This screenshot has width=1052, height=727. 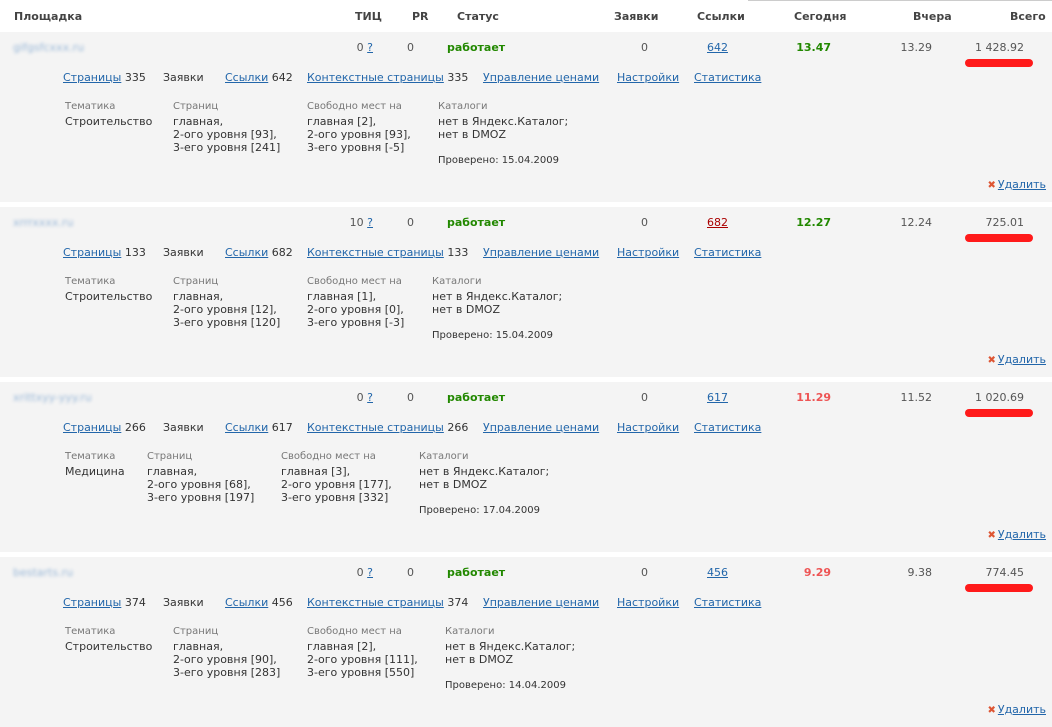 I want to click on redaction-mark, so click(x=999, y=63).